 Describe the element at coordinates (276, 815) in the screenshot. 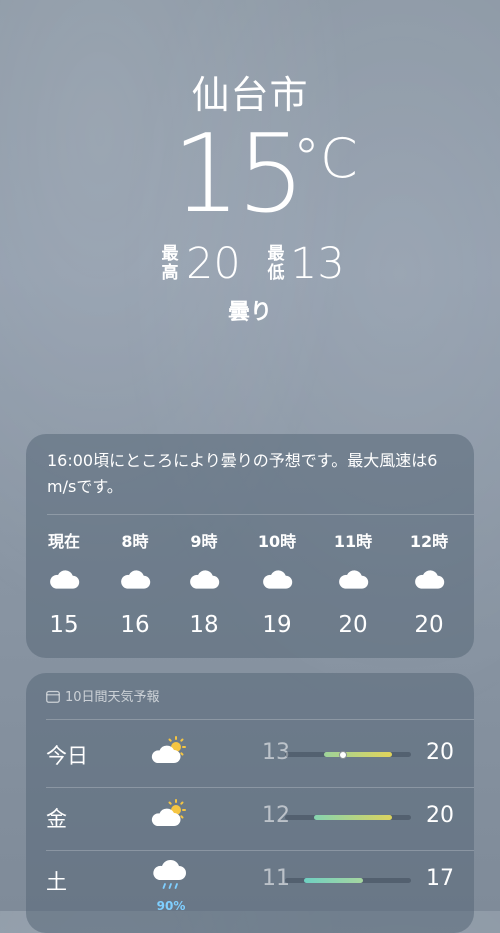

I see `day-low: 12` at that location.